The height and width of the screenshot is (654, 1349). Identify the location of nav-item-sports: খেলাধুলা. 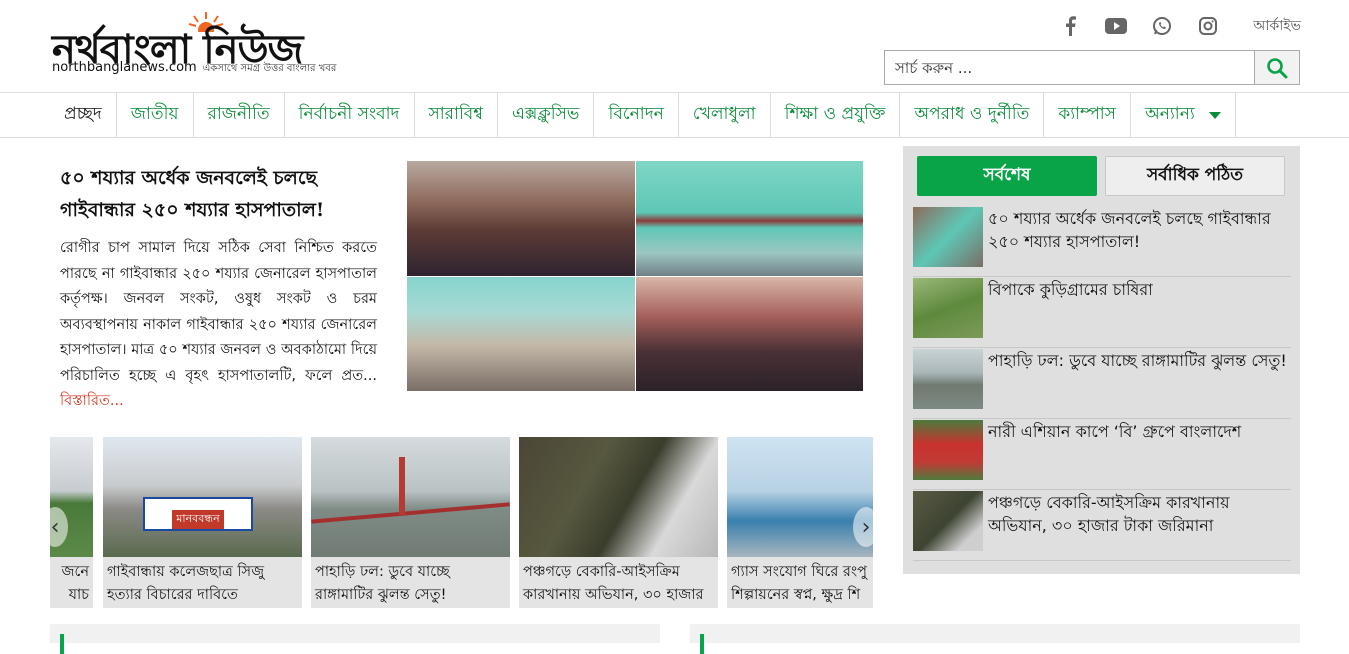
(725, 115).